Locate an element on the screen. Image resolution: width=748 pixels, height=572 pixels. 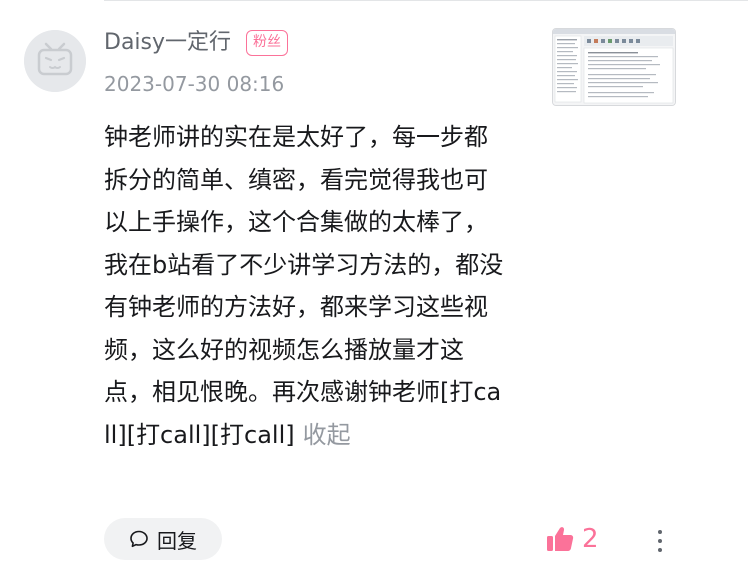
user-avatar is located at coordinates (55, 61).